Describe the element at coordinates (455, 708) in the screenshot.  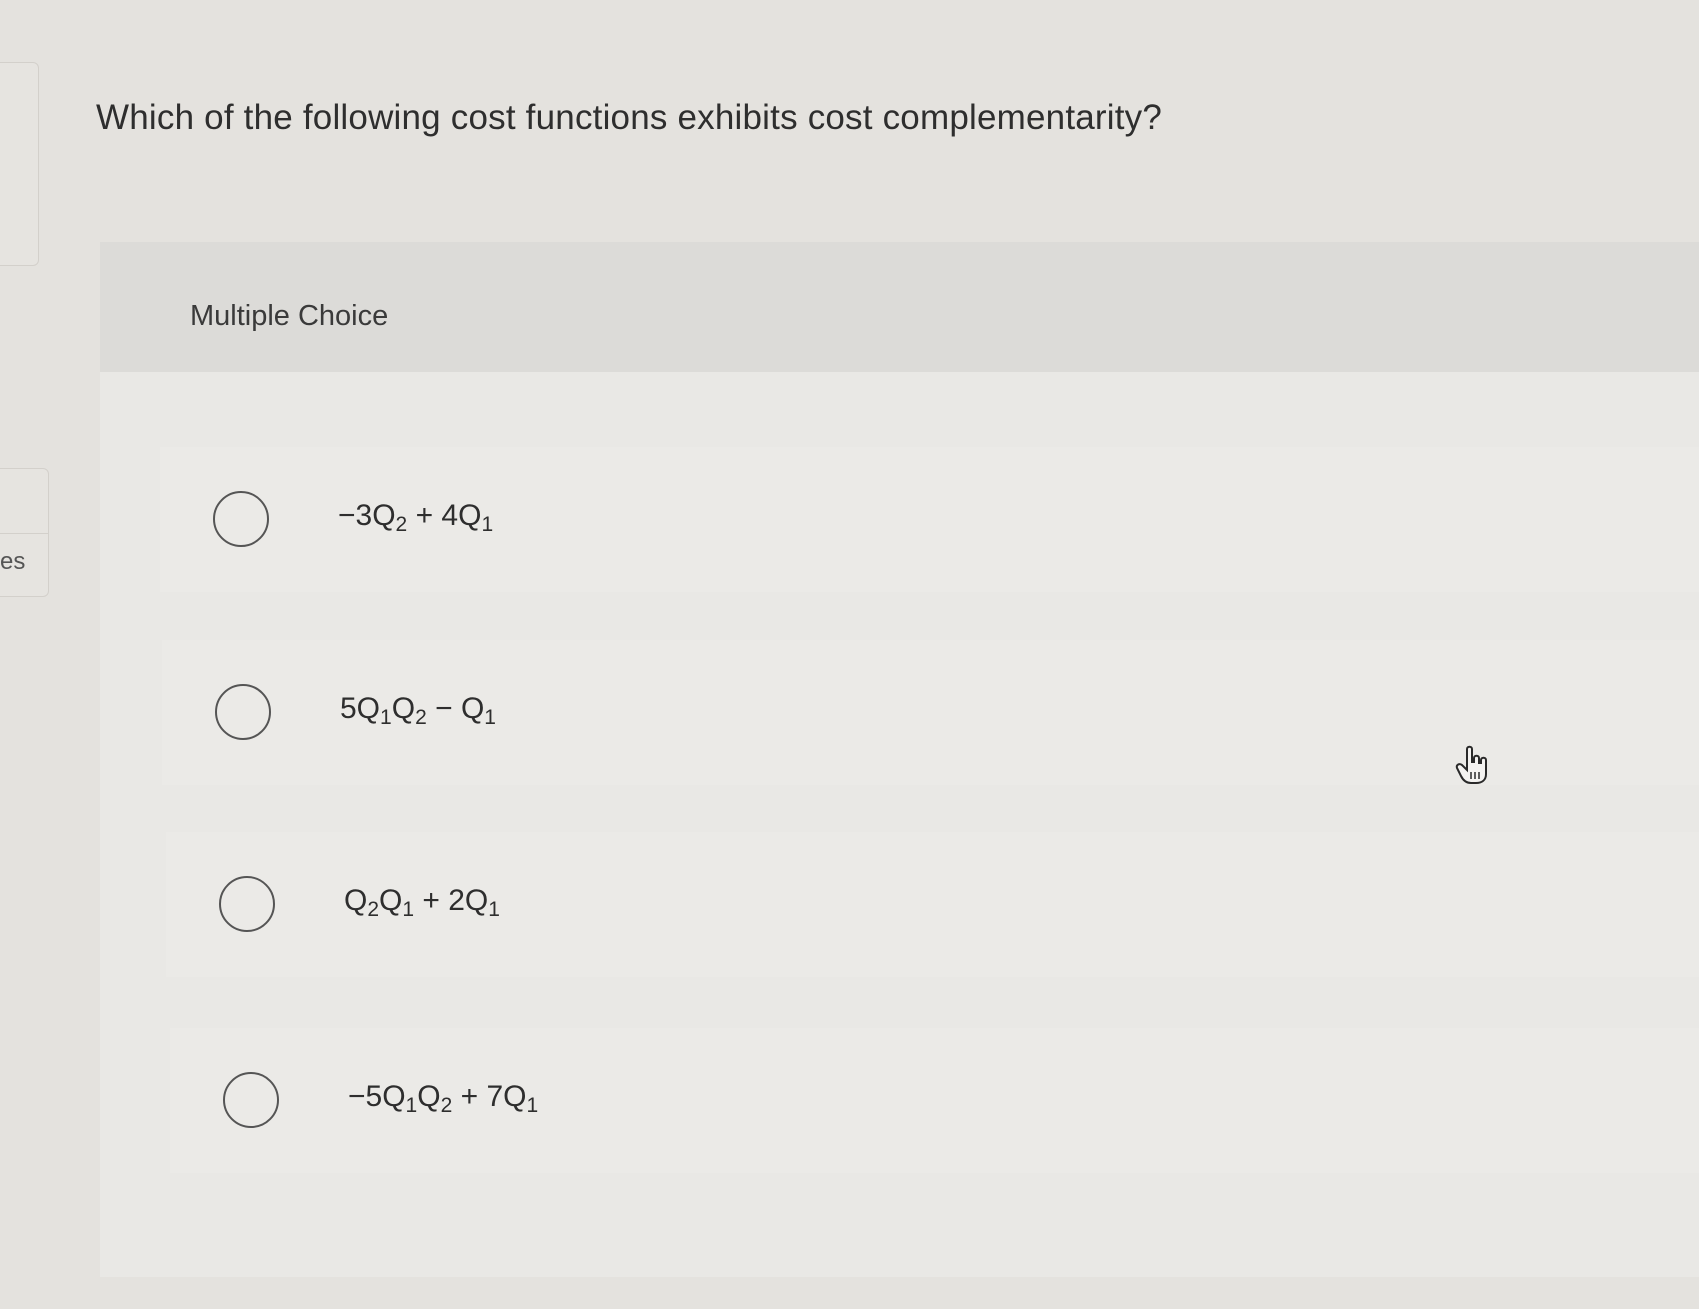
I see `term-text: − Q` at that location.